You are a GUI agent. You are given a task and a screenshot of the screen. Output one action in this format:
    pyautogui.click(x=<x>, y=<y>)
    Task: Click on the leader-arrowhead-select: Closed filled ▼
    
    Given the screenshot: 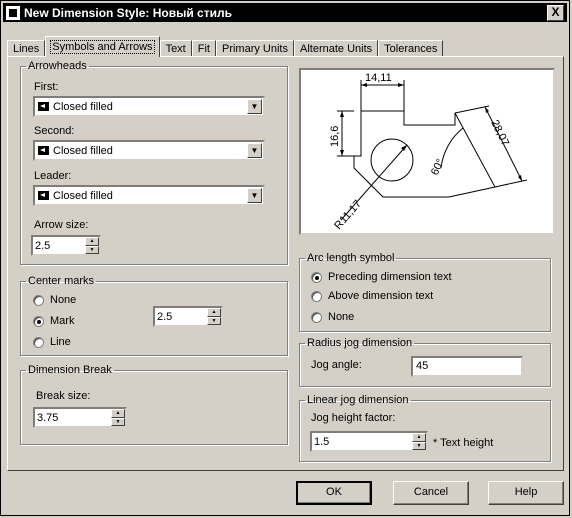 What is the action you would take?
    pyautogui.click(x=149, y=195)
    